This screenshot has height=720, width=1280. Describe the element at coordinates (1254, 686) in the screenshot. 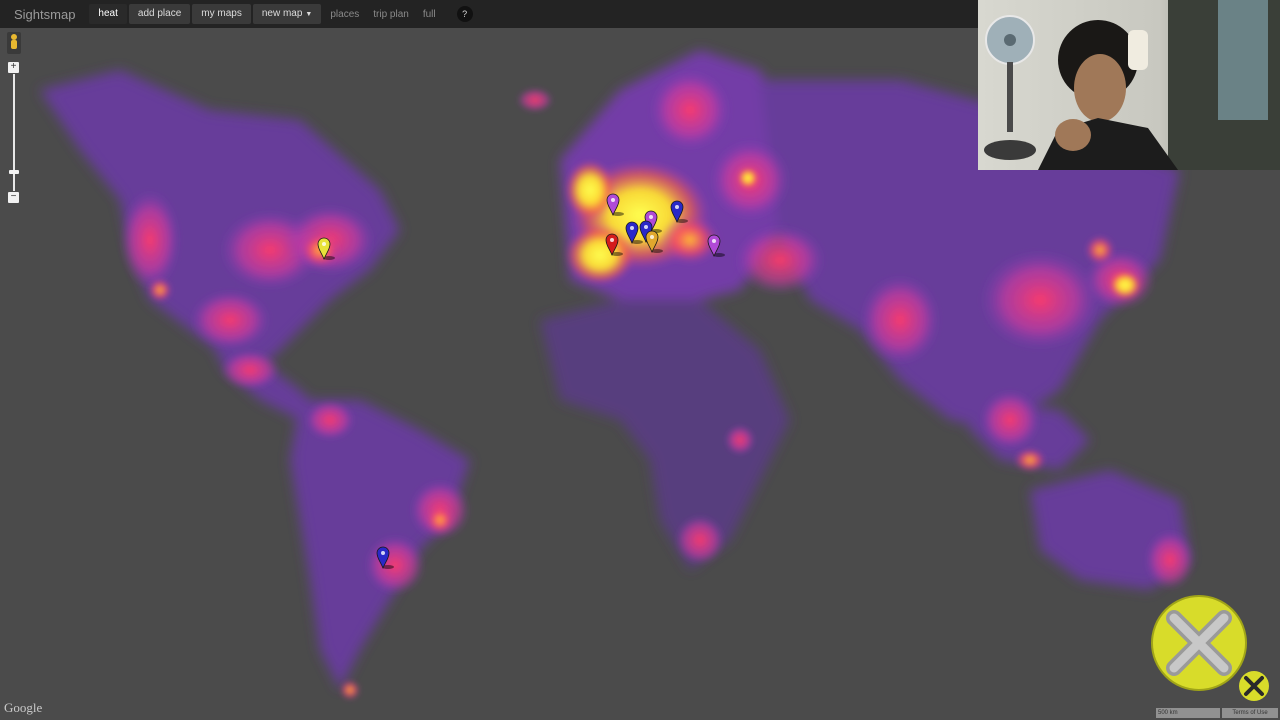

I see `close-small-icon` at that location.